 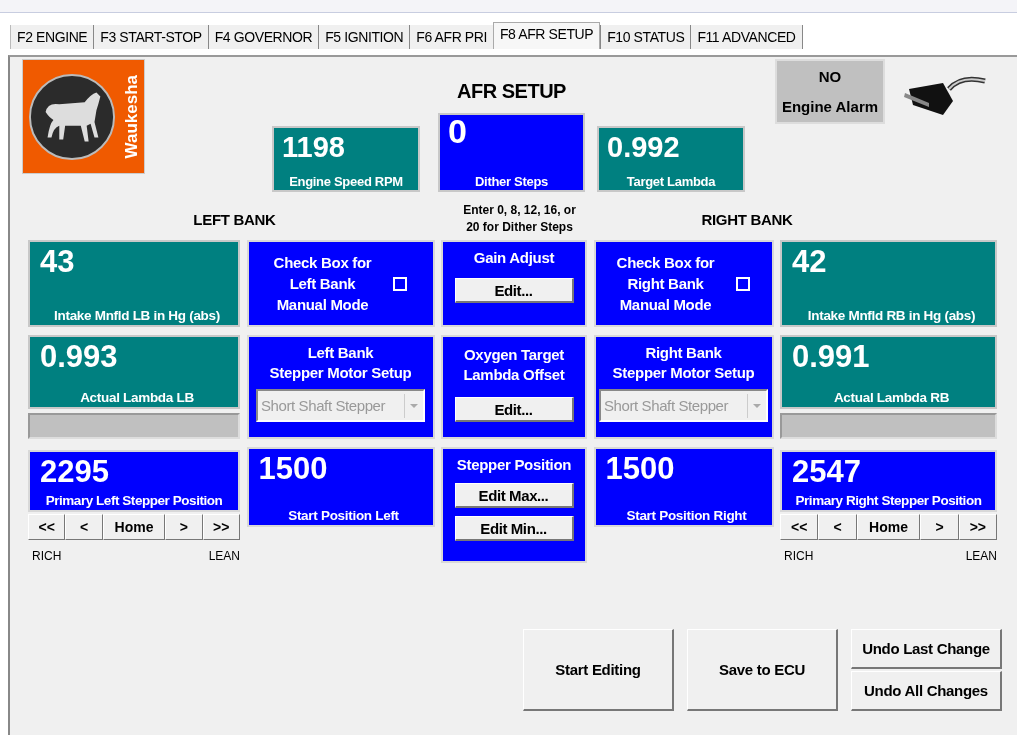 What do you see at coordinates (746, 37) in the screenshot?
I see `tab: F11 ADVANCED` at bounding box center [746, 37].